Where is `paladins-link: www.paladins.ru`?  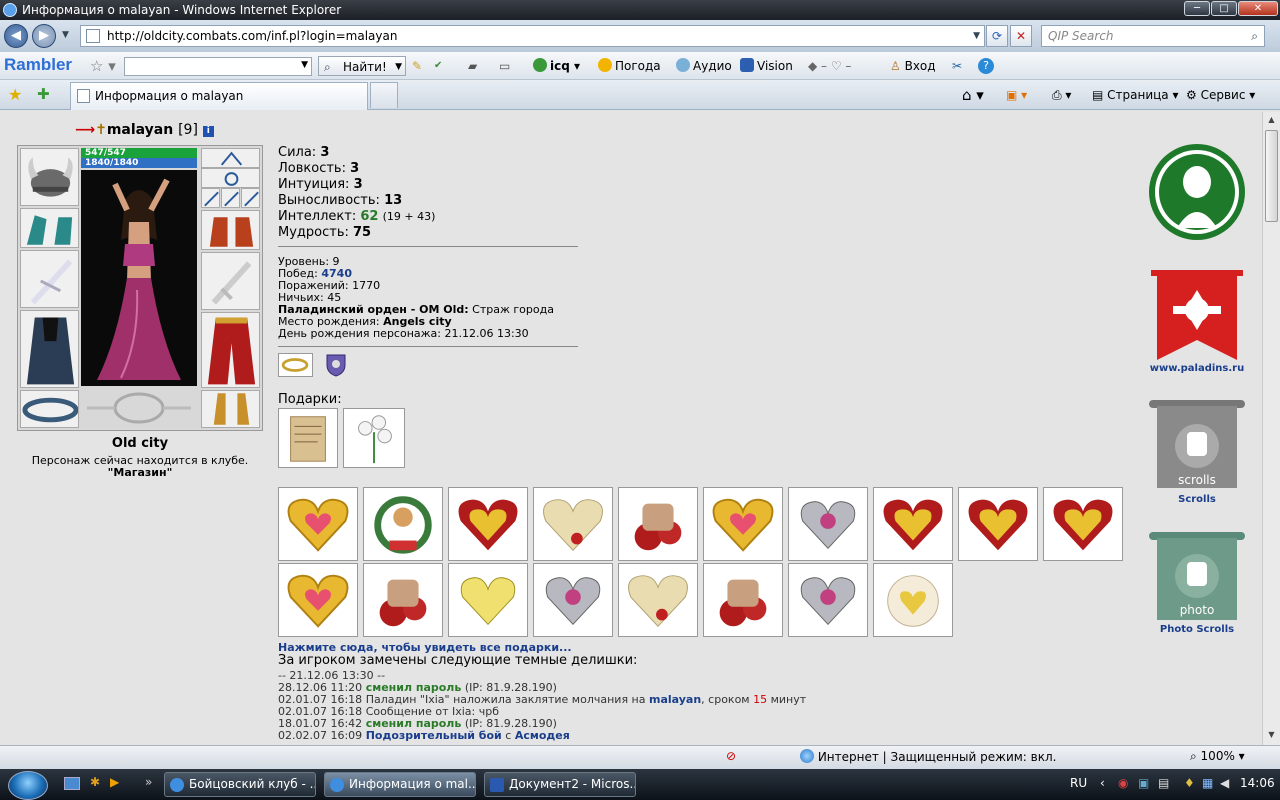
paladins-link: www.paladins.ru is located at coordinates (1197, 368).